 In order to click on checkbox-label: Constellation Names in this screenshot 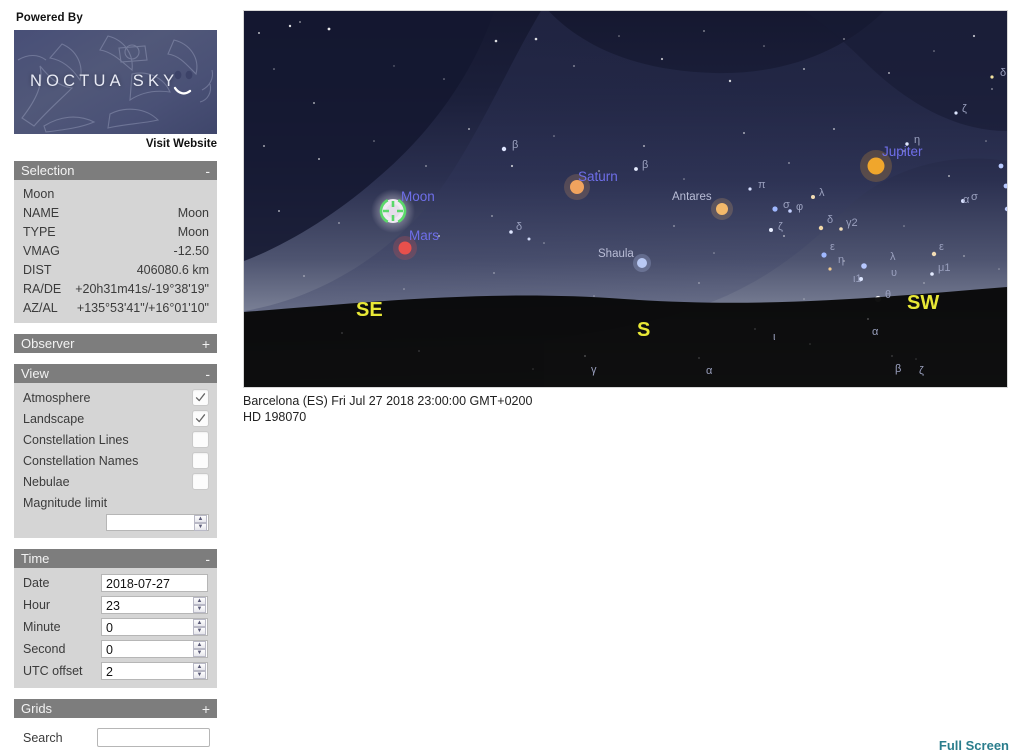, I will do `click(81, 460)`.